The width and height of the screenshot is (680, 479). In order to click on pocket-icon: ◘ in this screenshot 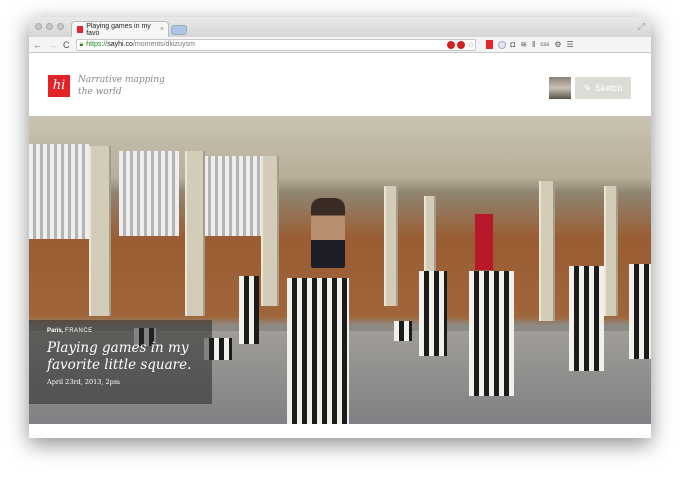, I will do `click(513, 44)`.